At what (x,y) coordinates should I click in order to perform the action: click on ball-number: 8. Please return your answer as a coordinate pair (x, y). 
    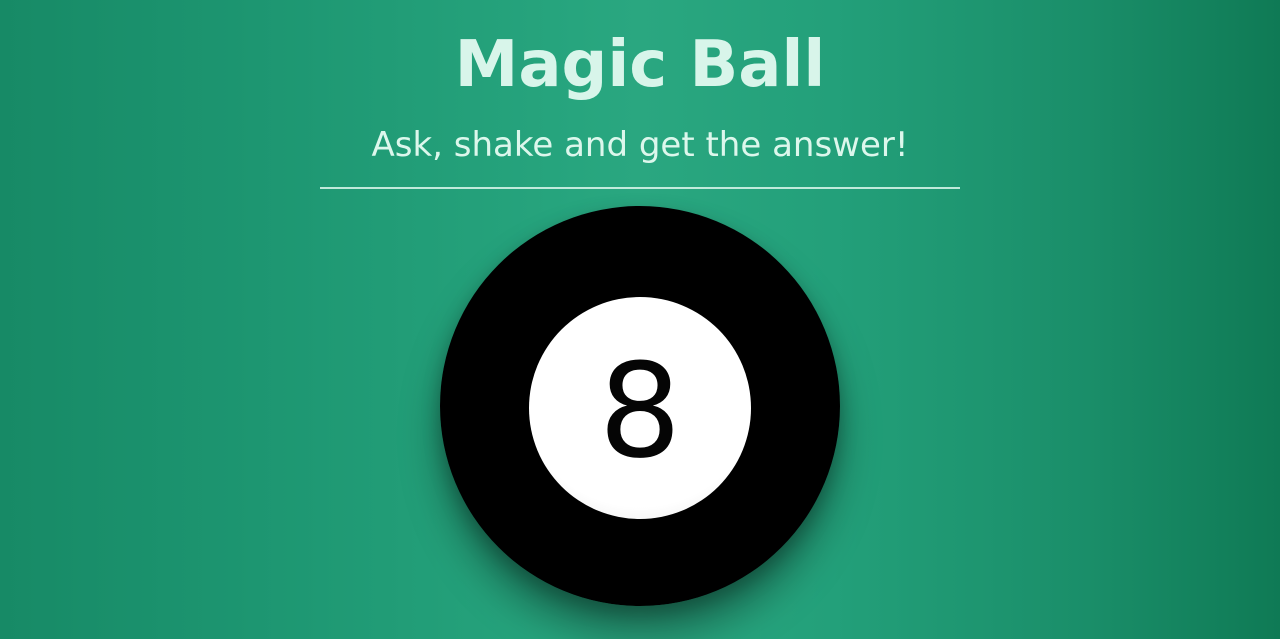
    Looking at the image, I should click on (640, 411).